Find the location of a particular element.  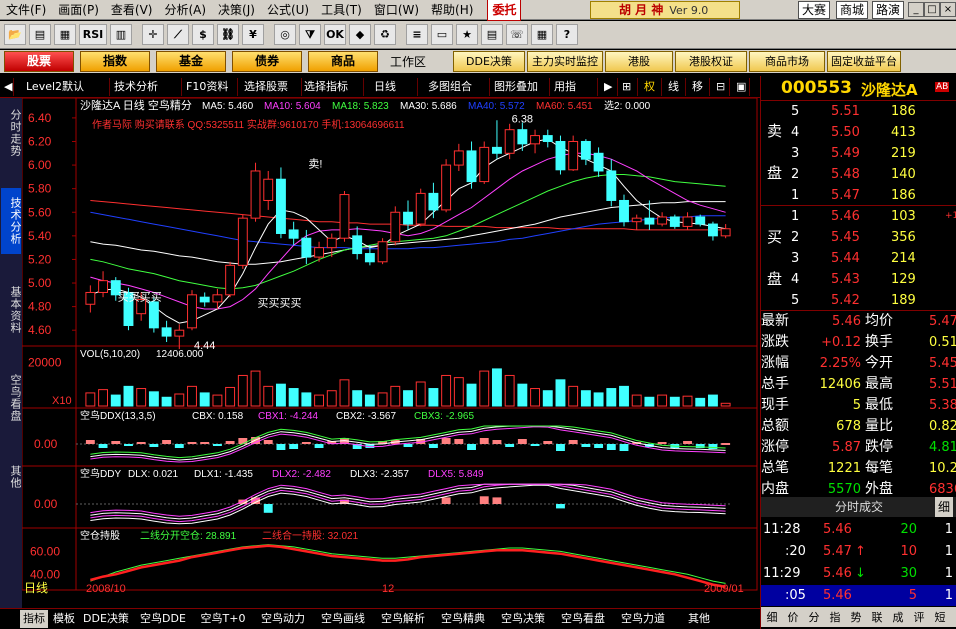

contest-button: 大赛 is located at coordinates (814, 10).